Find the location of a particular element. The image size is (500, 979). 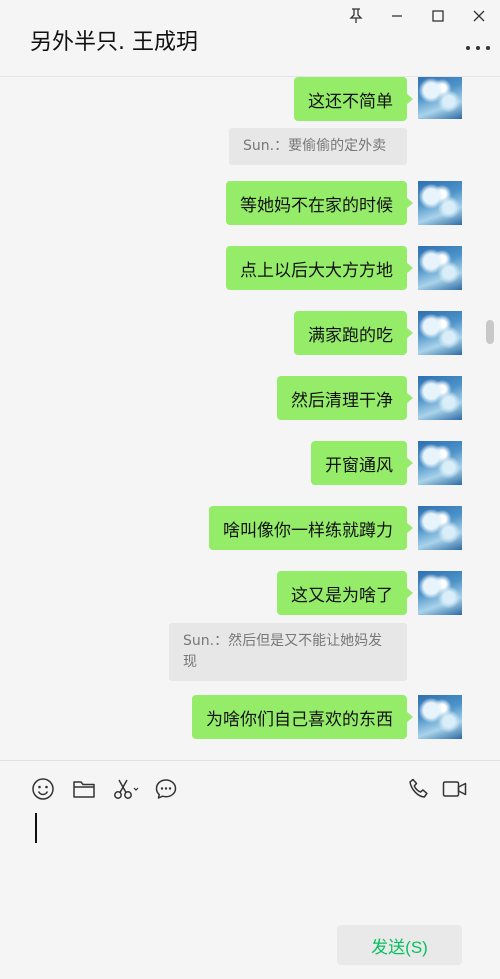

voice-call-icon is located at coordinates (419, 789).